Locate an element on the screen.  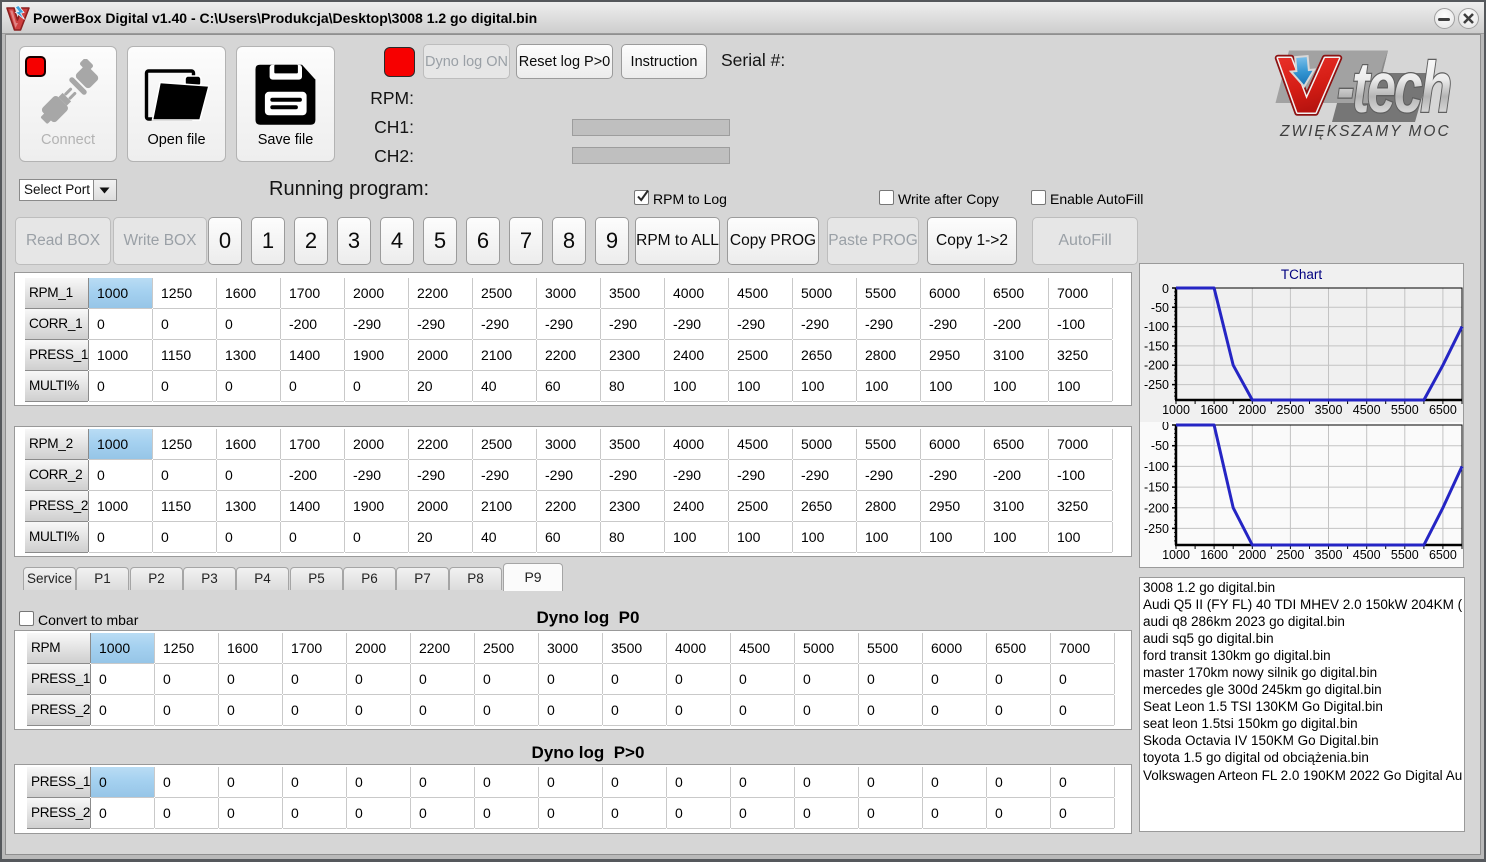
svg-text: TChart is located at coordinates (1302, 274).